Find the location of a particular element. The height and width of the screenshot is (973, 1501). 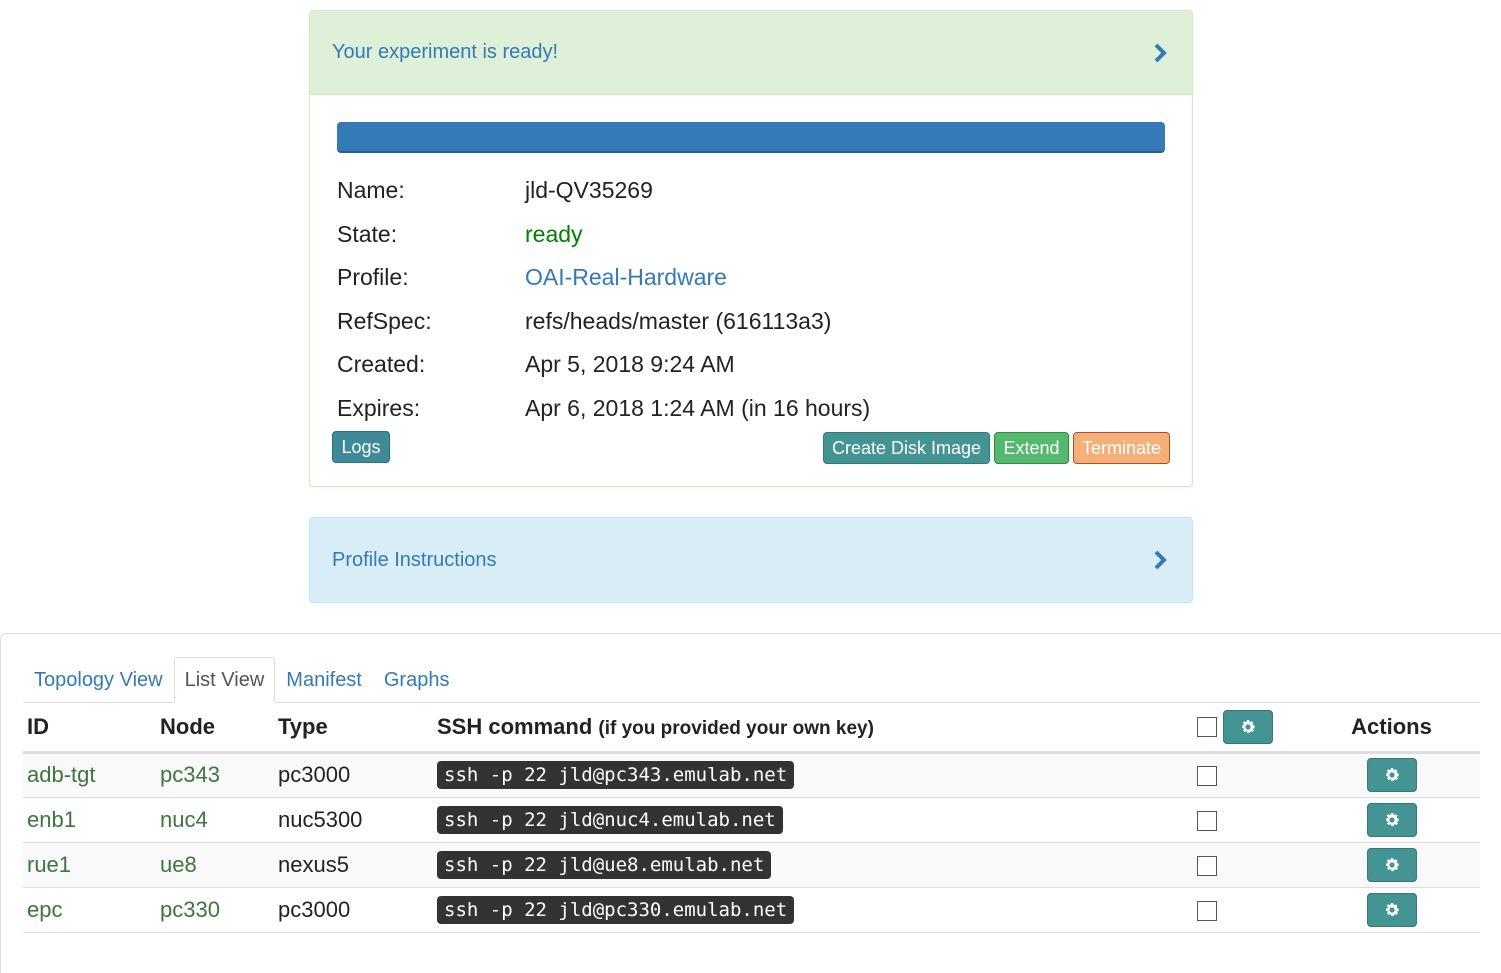

status-panel-heading: Your experiment is ready! is located at coordinates (751, 53).